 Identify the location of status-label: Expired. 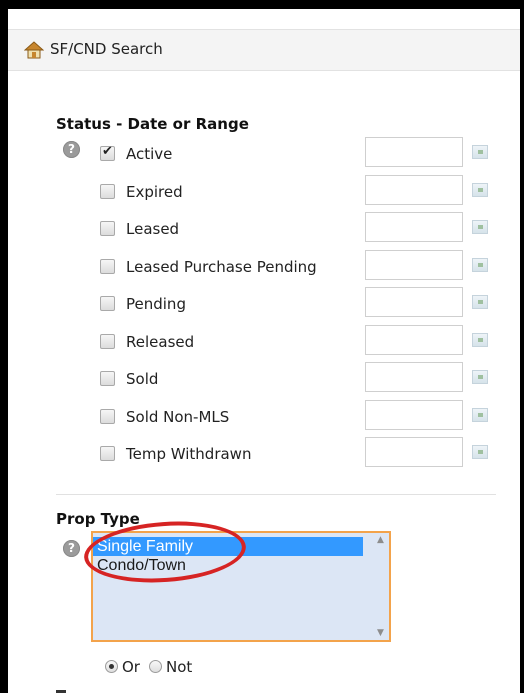
(154, 191).